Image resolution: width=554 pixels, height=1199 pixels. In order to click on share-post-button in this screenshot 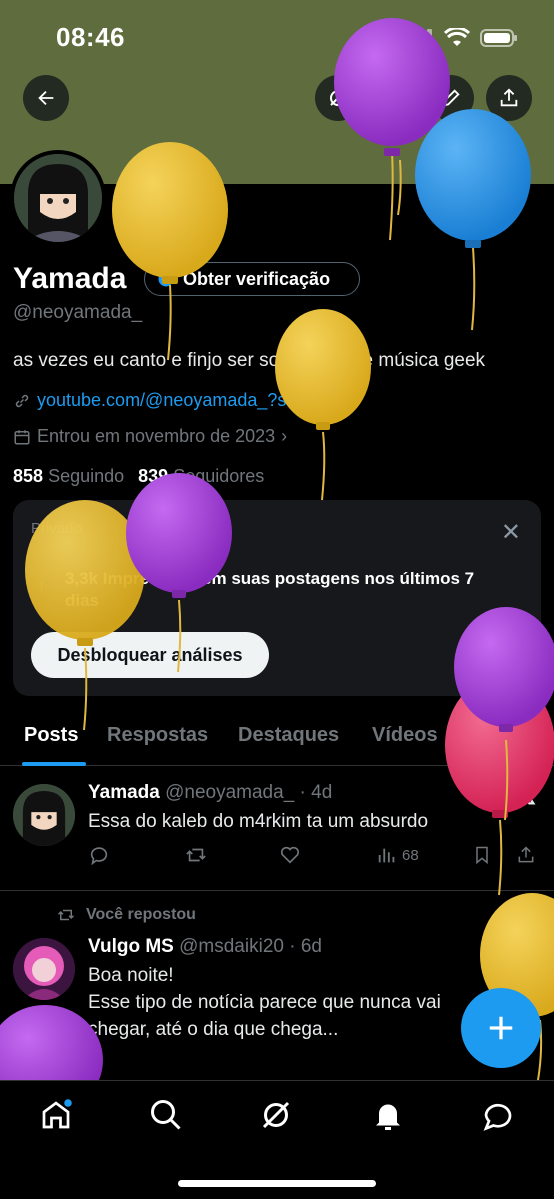, I will do `click(526, 855)`.